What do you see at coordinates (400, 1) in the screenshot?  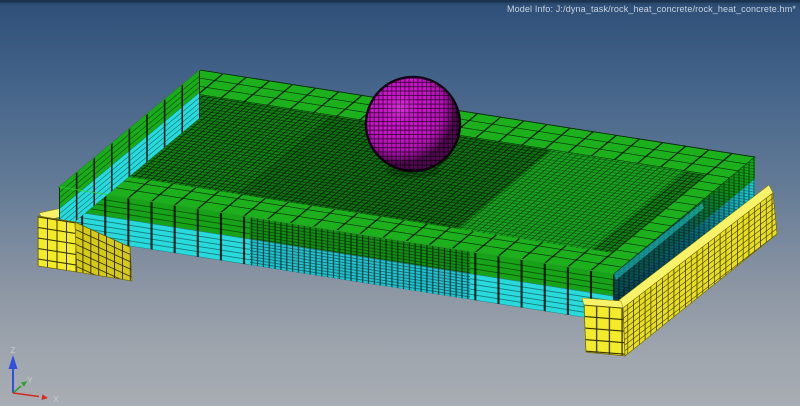 I see `viewport-top-edge` at bounding box center [400, 1].